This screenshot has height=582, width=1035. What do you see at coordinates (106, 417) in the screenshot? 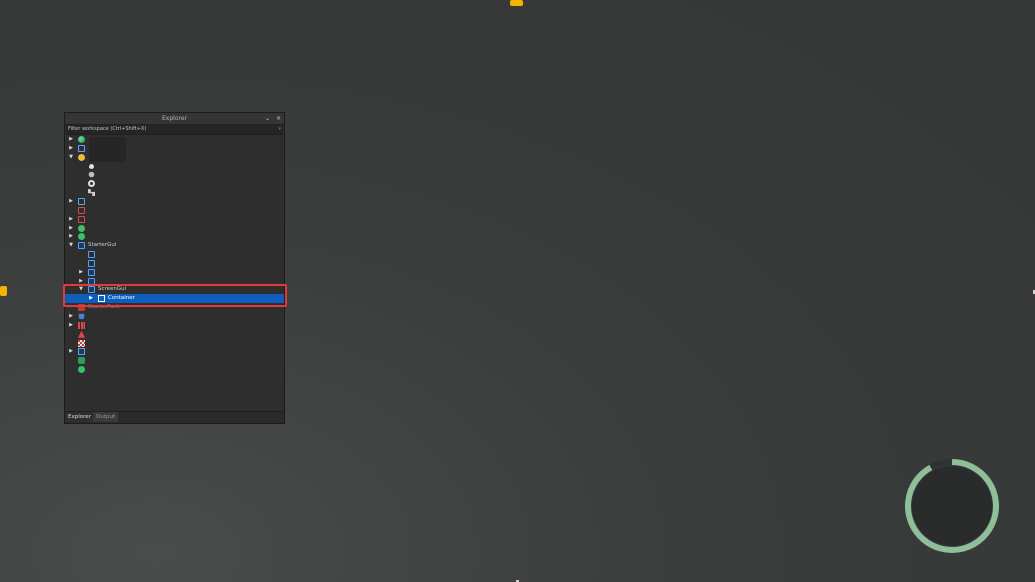
I see `tab-output: Output` at bounding box center [106, 417].